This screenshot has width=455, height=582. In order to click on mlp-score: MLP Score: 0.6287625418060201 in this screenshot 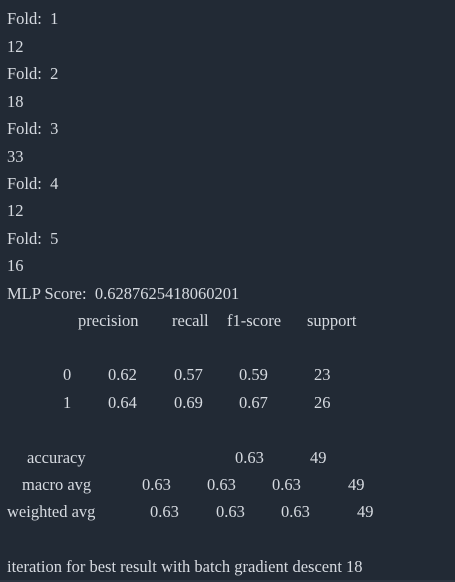, I will do `click(123, 293)`.